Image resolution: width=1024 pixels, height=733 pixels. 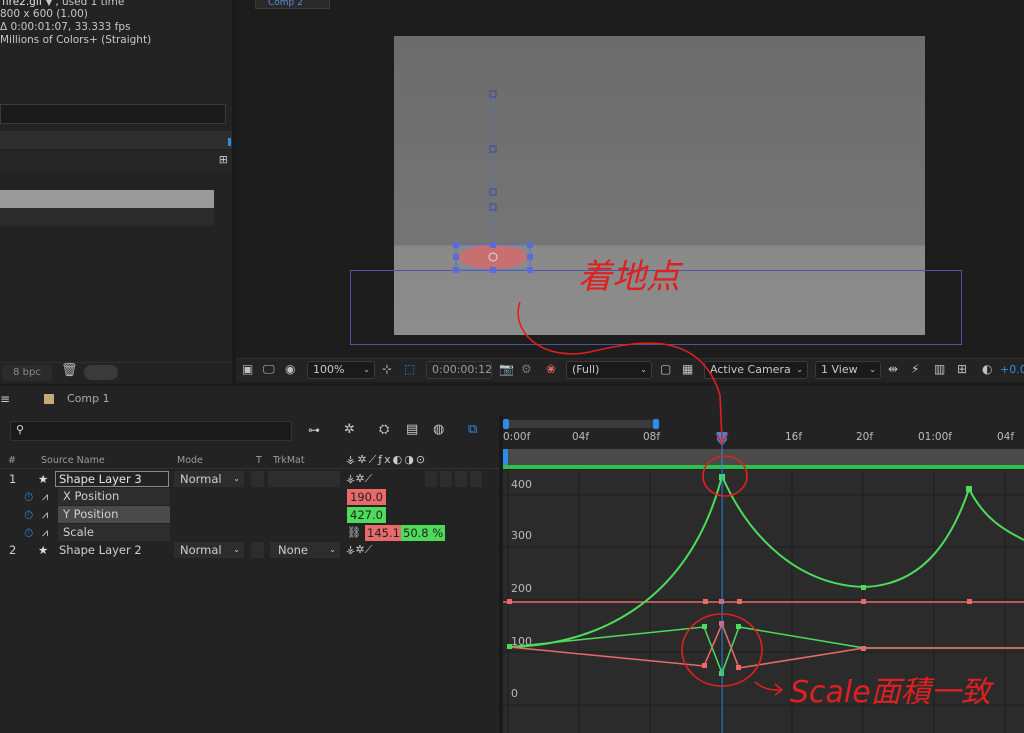 I want to click on trkmat-empty, so click(x=304, y=479).